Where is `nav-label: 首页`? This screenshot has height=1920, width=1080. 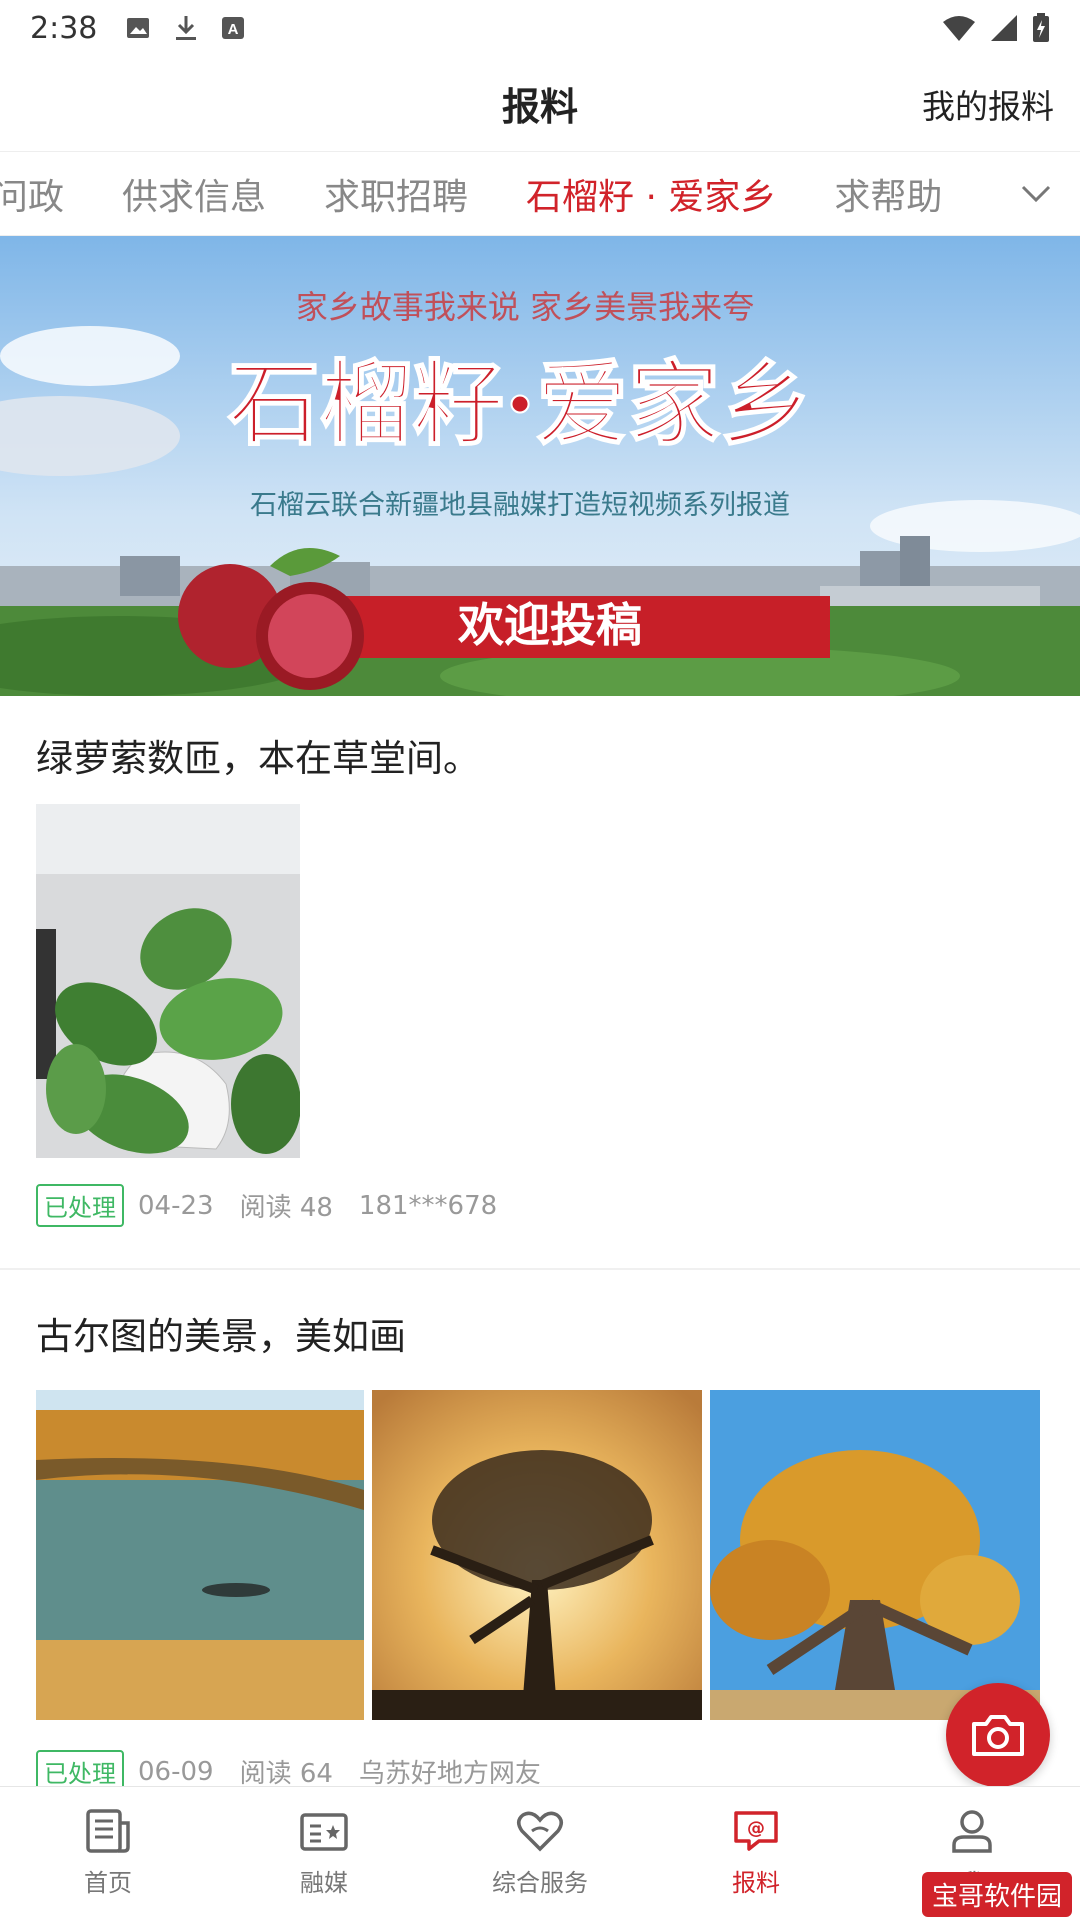
nav-label: 首页 is located at coordinates (108, 1883).